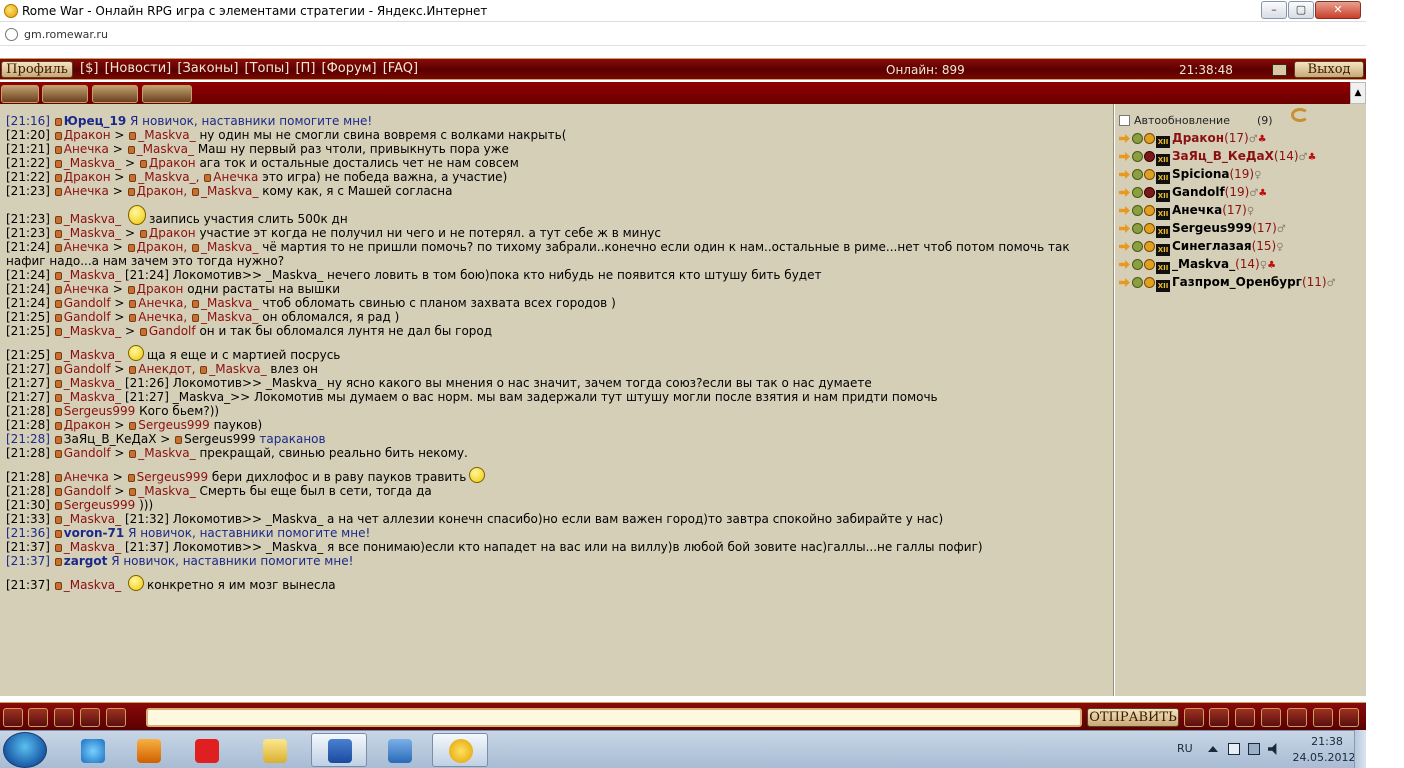  What do you see at coordinates (305, 68) in the screenshot?
I see `menu-link-p: [П]` at bounding box center [305, 68].